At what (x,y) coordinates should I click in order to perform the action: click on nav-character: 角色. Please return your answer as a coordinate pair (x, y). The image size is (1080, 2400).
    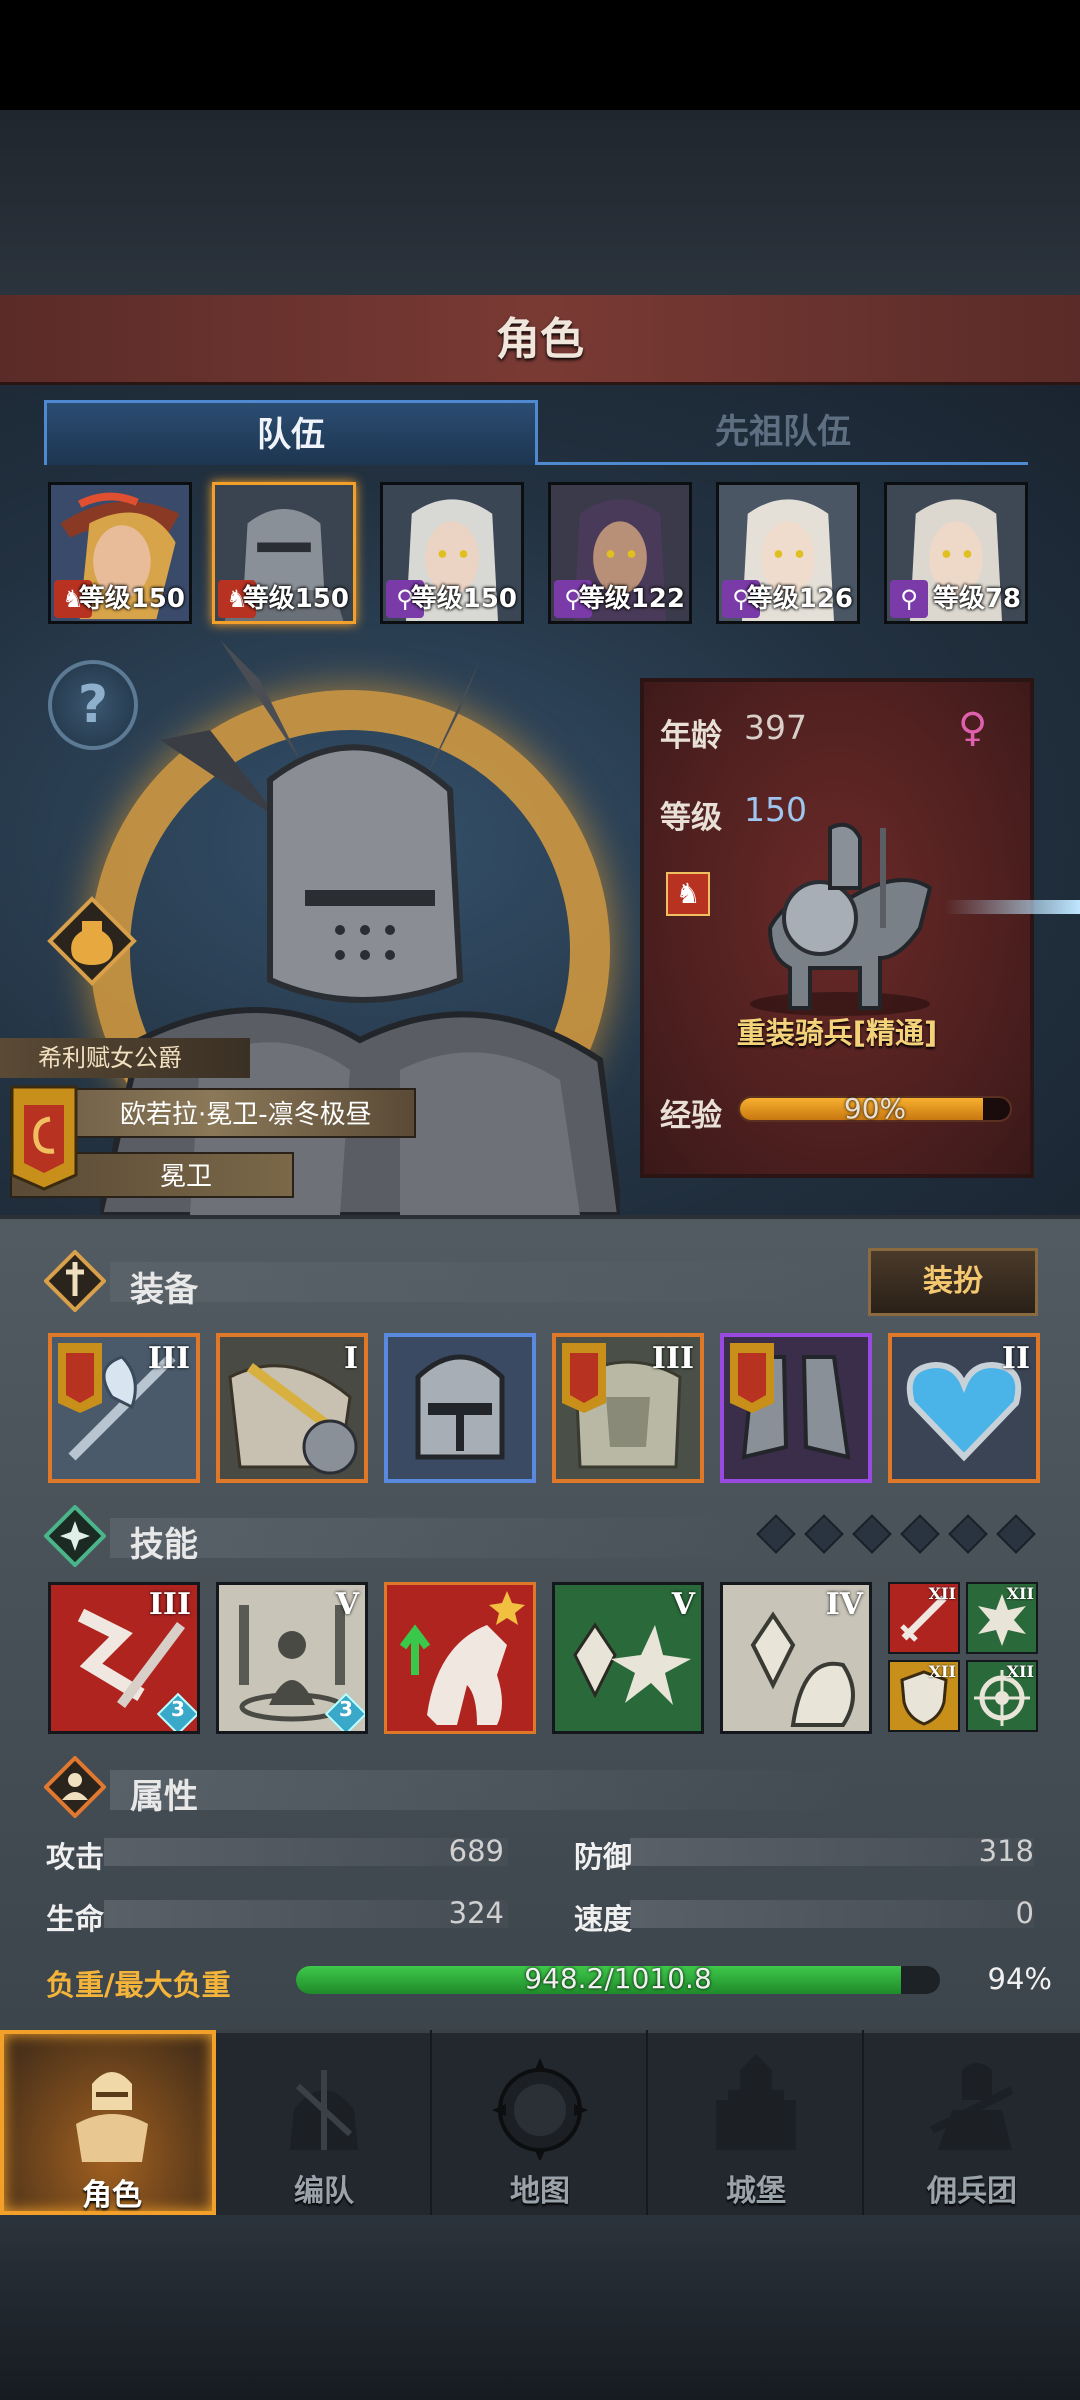
    Looking at the image, I should click on (108, 2122).